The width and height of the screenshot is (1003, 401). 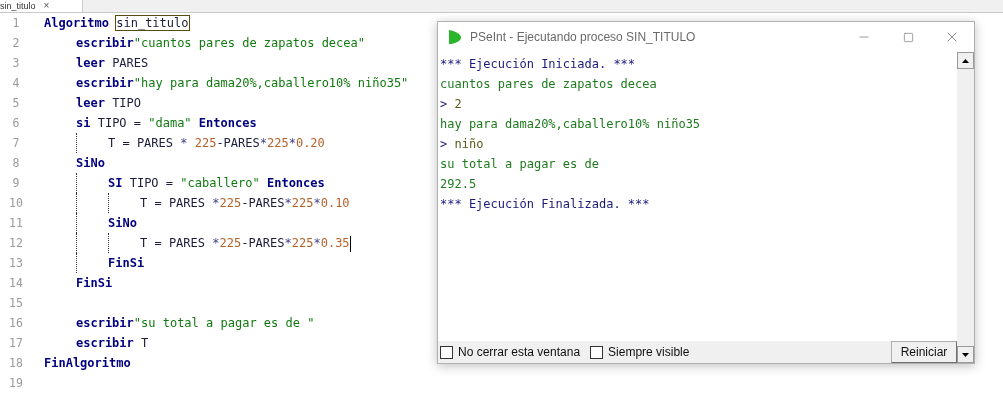 What do you see at coordinates (16, 363) in the screenshot?
I see `line-number: 18` at bounding box center [16, 363].